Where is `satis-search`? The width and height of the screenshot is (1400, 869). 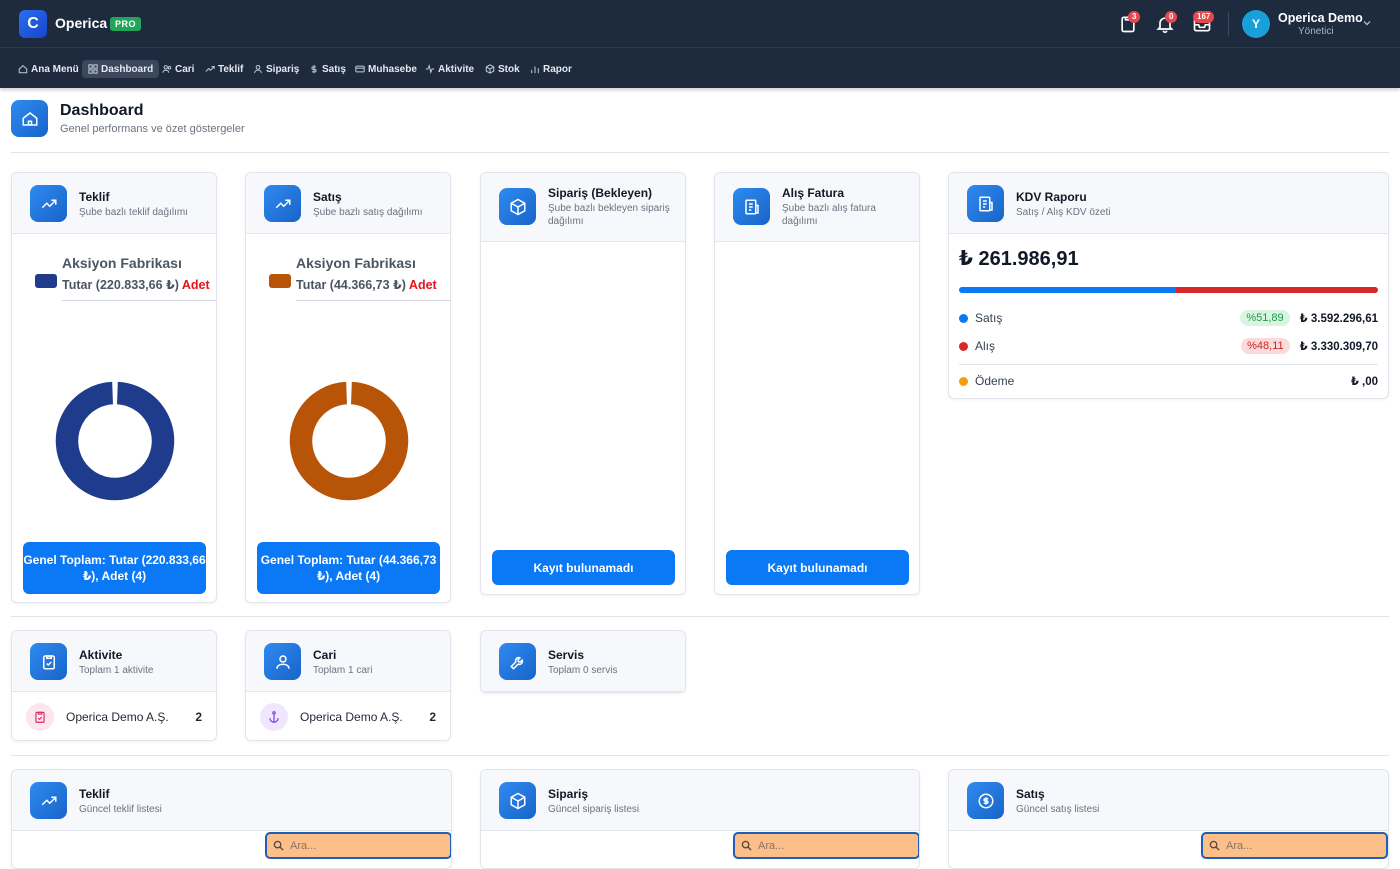
satis-search is located at coordinates (1294, 845).